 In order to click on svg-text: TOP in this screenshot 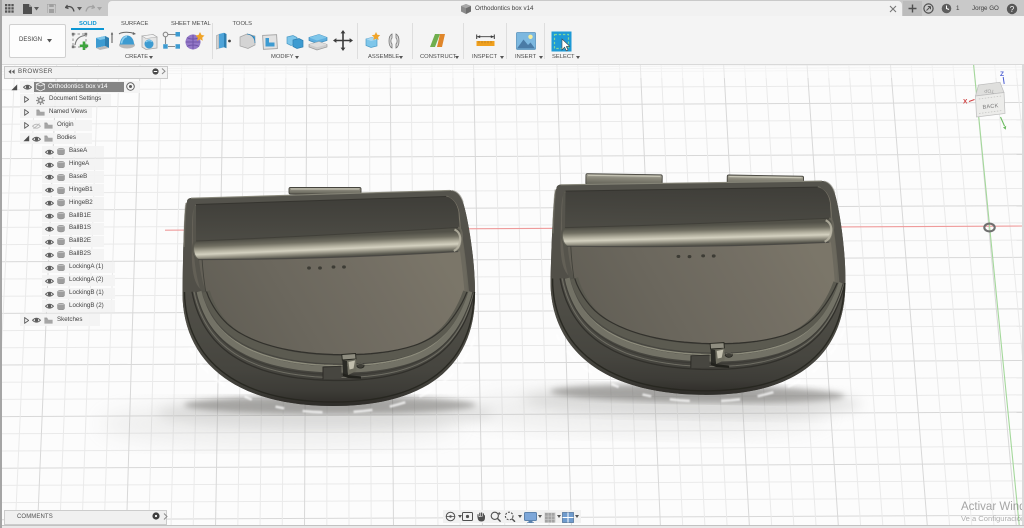, I will do `click(988, 90)`.